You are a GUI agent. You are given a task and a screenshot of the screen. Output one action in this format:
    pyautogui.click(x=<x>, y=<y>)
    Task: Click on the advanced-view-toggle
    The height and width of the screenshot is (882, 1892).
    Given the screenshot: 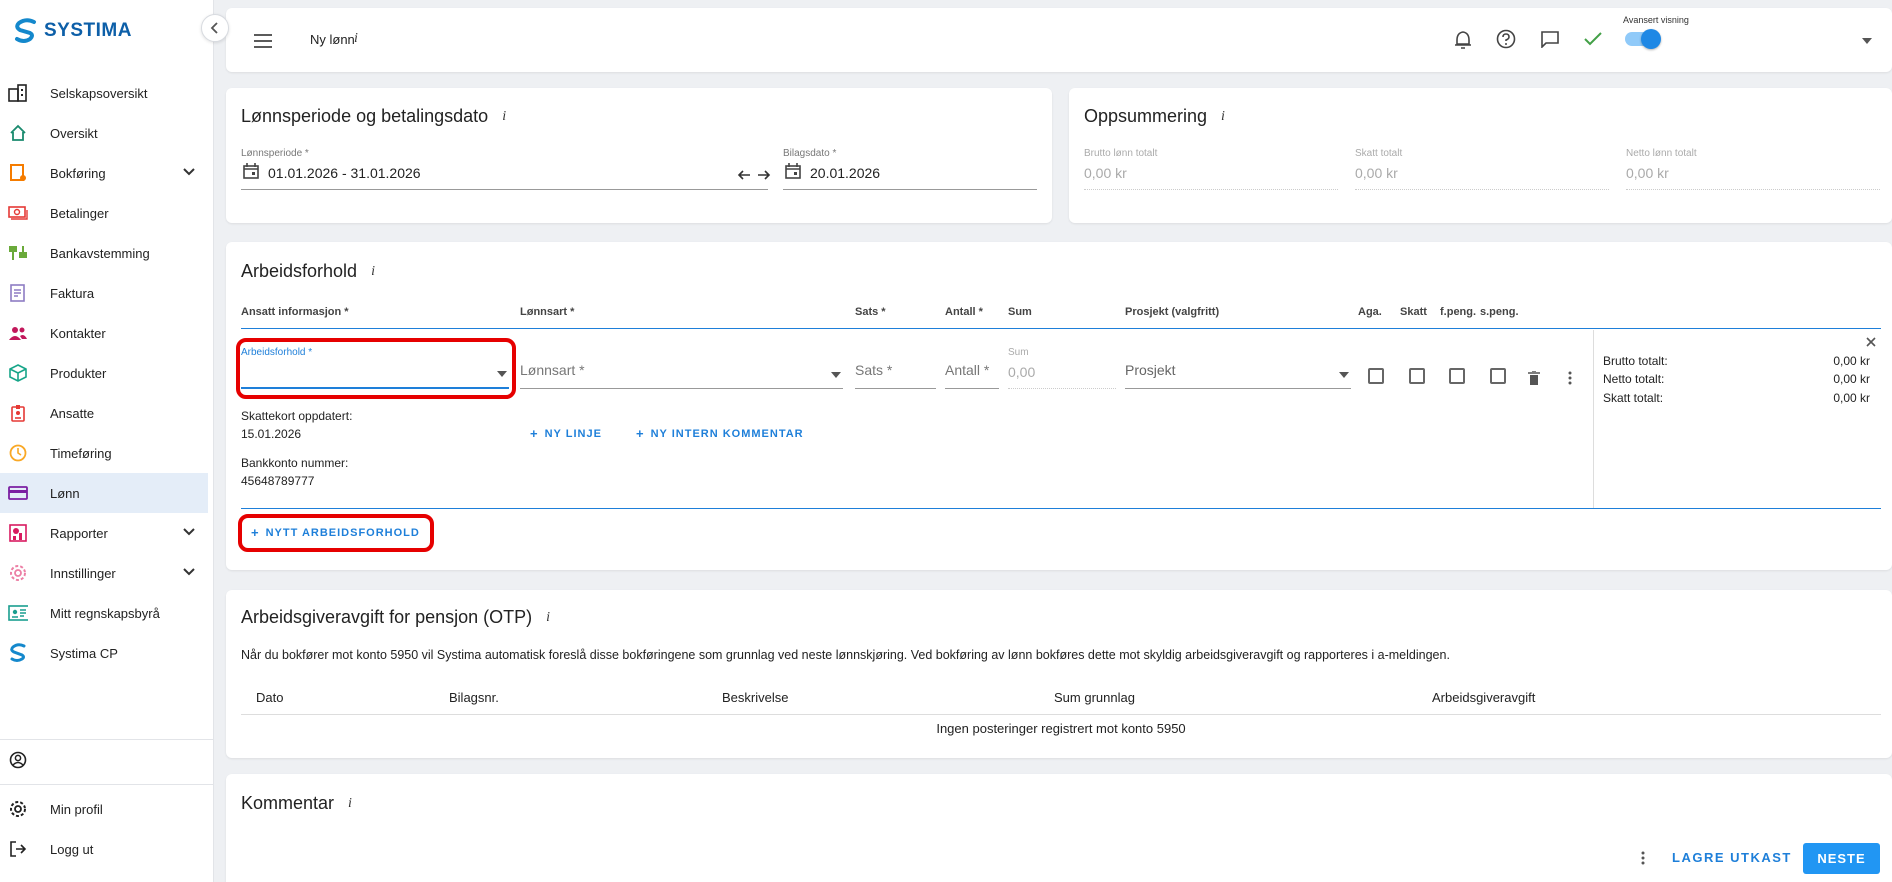 What is the action you would take?
    pyautogui.click(x=1643, y=39)
    